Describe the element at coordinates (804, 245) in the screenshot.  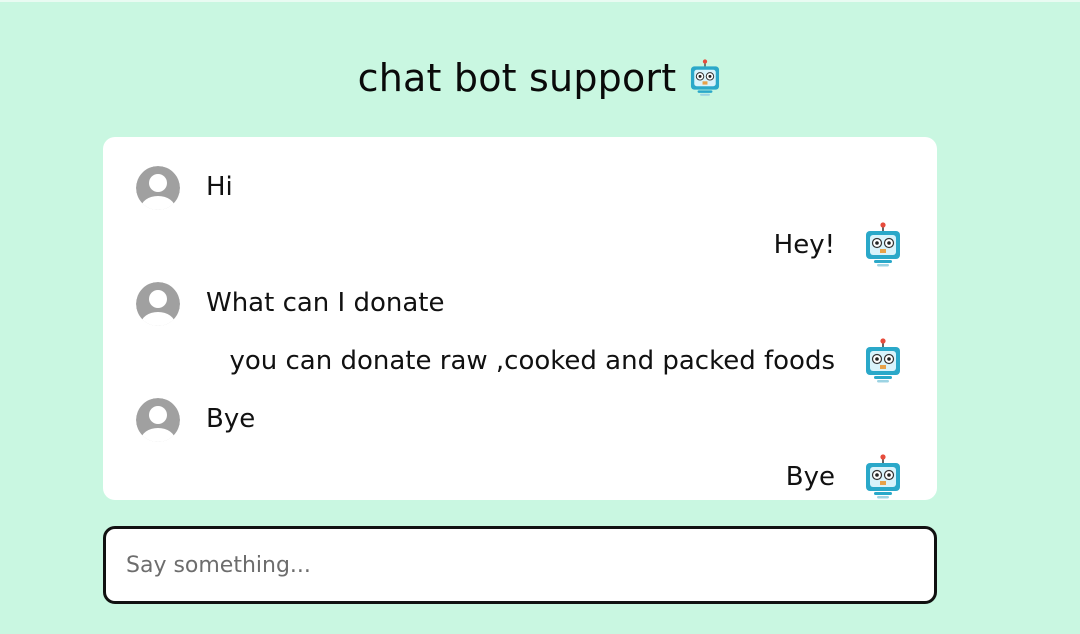
I see `message-text: Hey!` at that location.